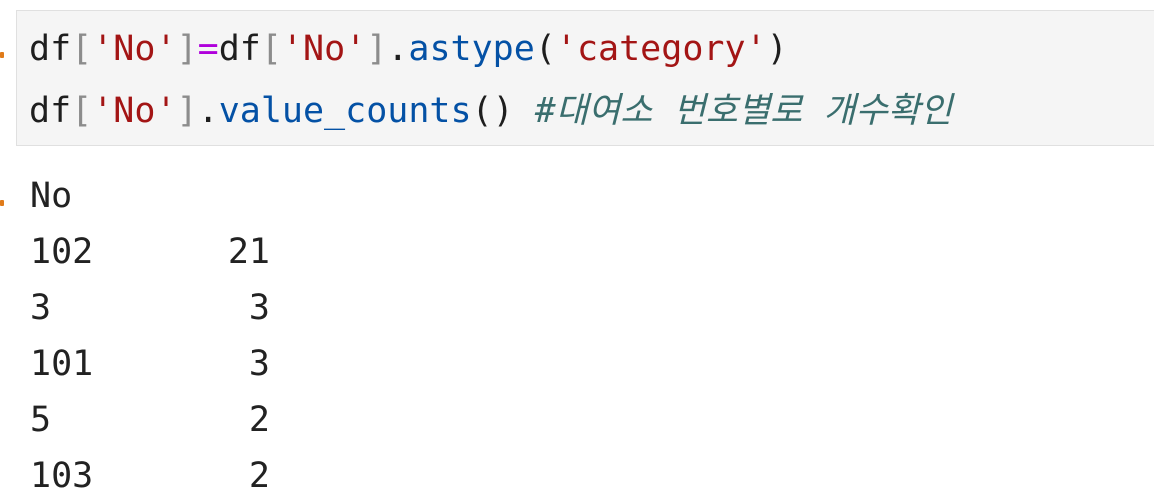  I want to click on output-row: 103 2, so click(150, 474).